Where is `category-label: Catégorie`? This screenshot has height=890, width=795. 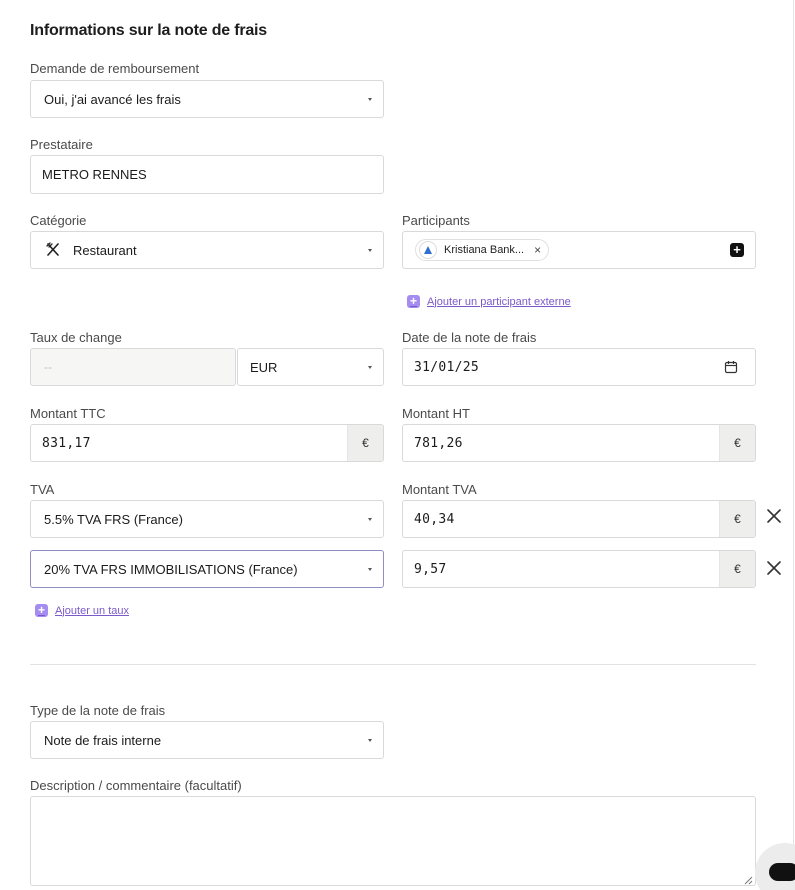 category-label: Catégorie is located at coordinates (58, 220).